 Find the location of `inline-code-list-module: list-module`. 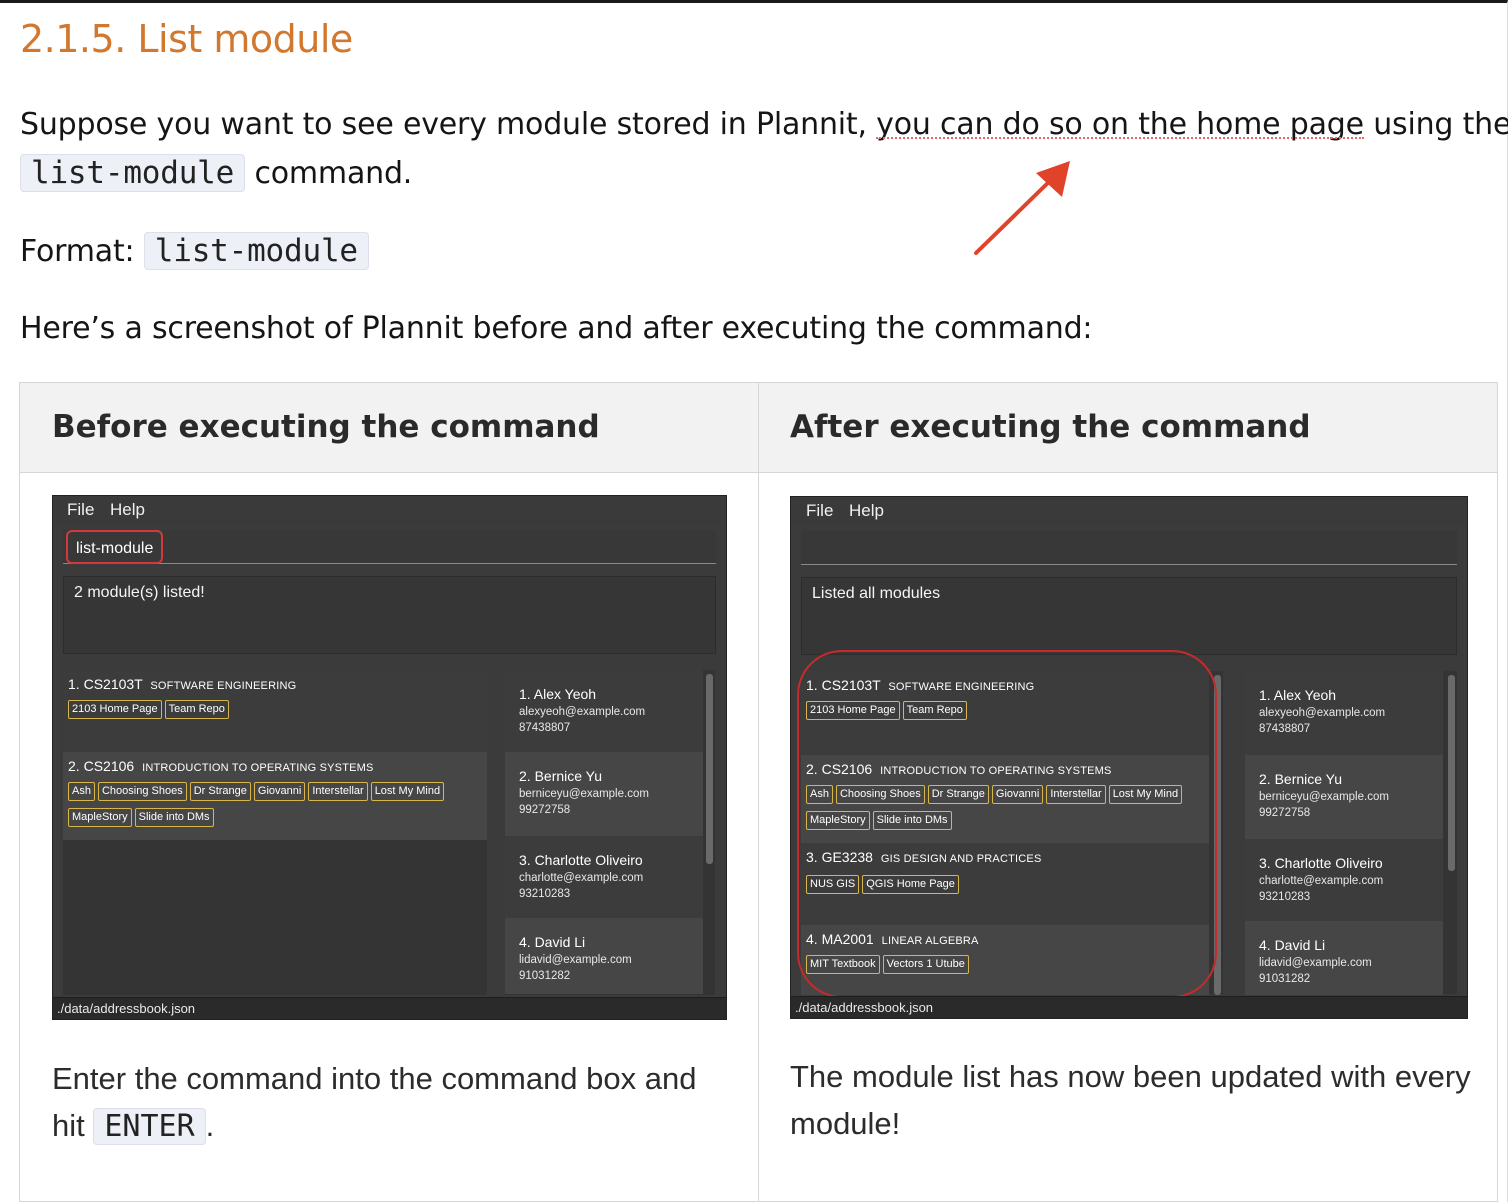

inline-code-list-module: list-module is located at coordinates (133, 173).